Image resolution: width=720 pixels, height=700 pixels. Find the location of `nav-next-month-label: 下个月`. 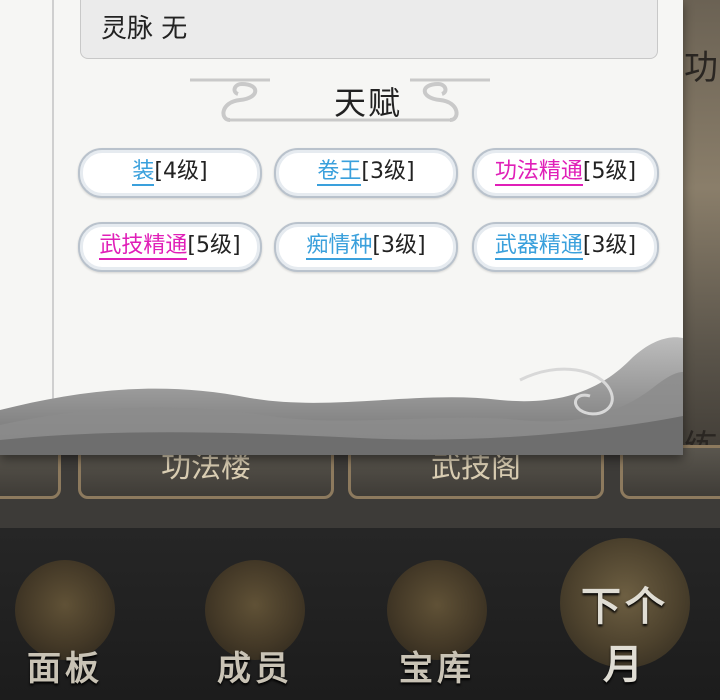

nav-next-month-label: 下个月 is located at coordinates (625, 636).